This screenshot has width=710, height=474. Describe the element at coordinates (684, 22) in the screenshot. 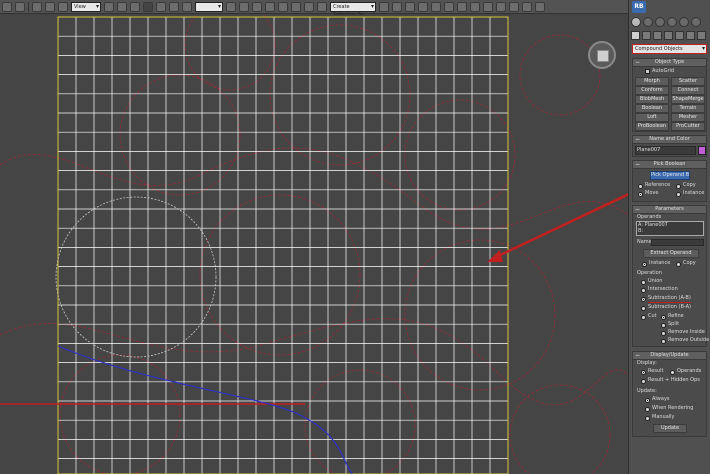

I see `tab-display` at that location.